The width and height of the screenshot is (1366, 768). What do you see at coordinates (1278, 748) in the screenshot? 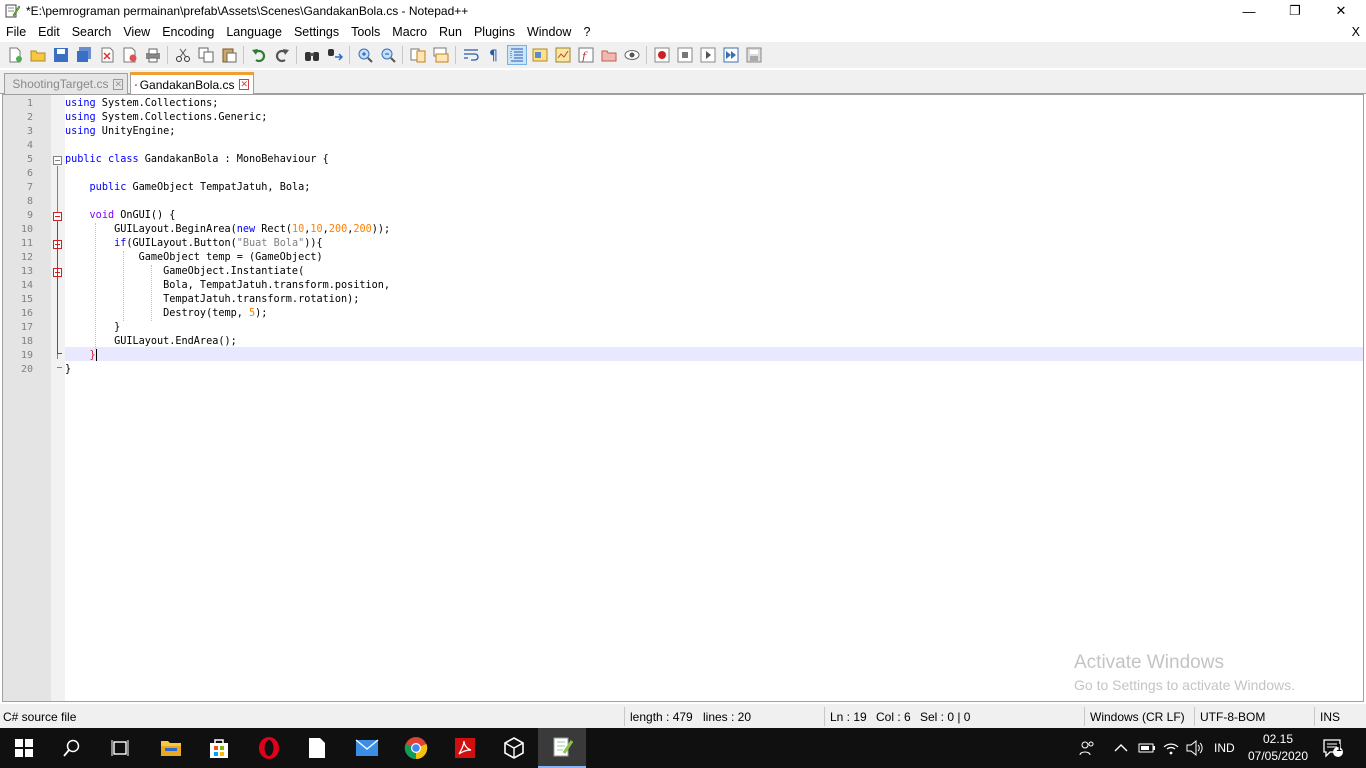
I see `clock: 02.15 07/05/2020` at bounding box center [1278, 748].